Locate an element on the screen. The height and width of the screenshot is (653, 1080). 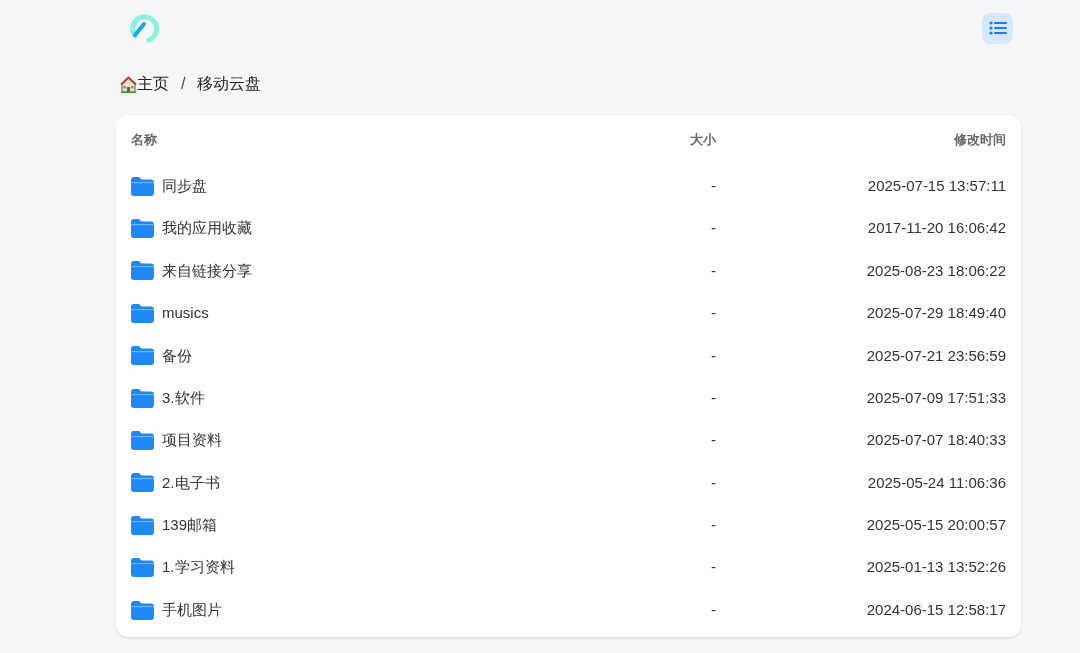
folder-name: 项目资料 is located at coordinates (192, 440).